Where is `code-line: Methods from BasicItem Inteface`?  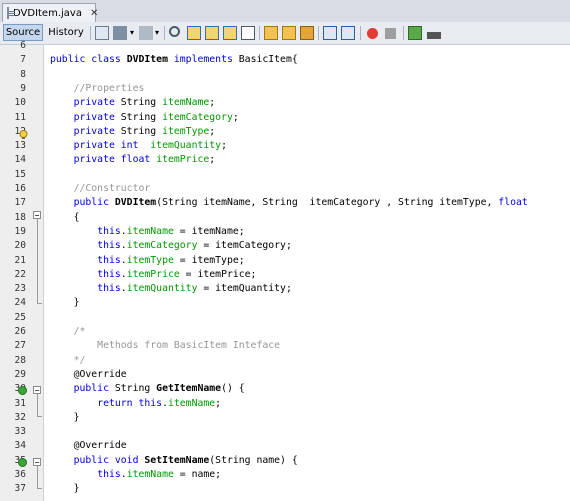
code-line: Methods from BasicItem Inteface is located at coordinates (165, 346).